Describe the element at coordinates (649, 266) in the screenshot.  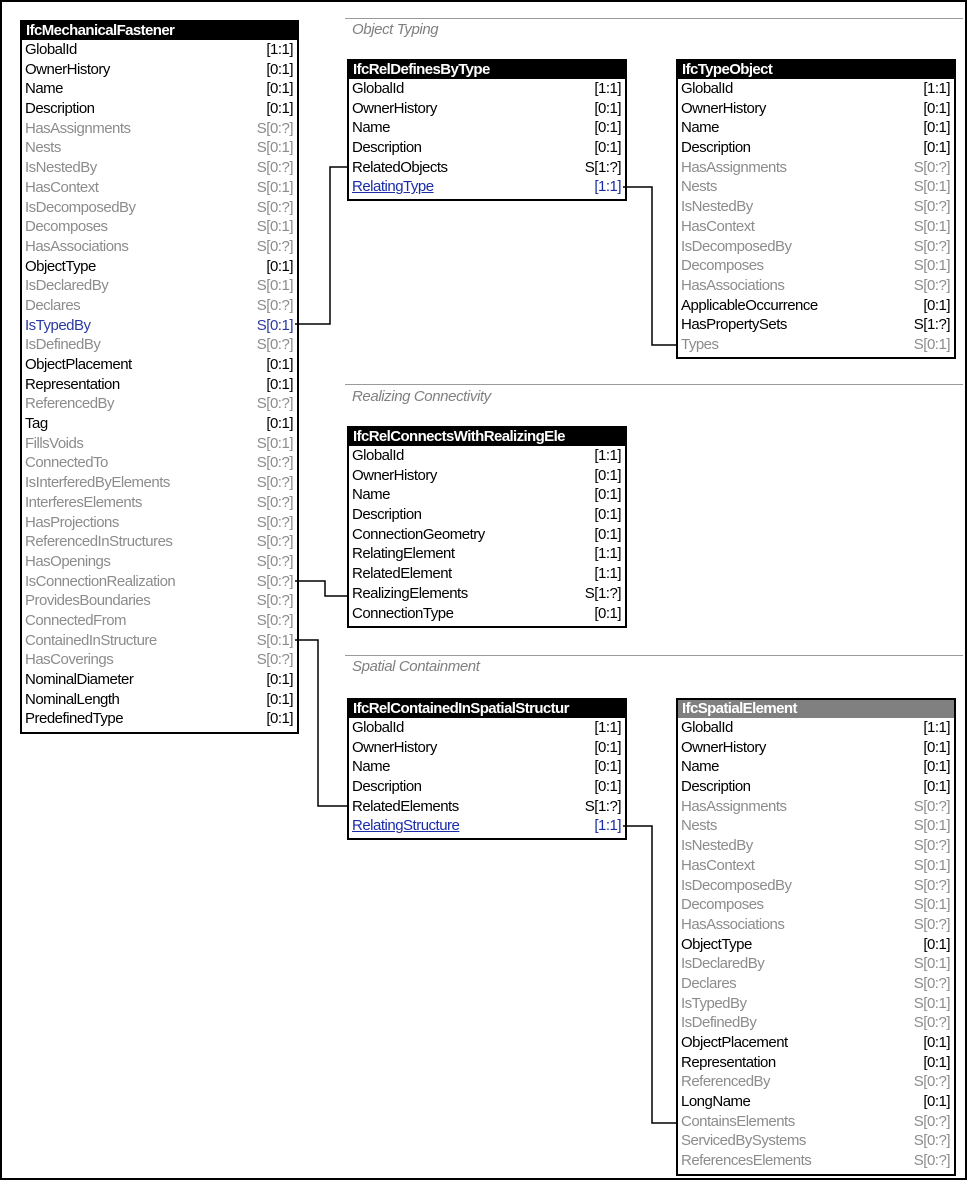
I see `connector-relatingtype-types` at that location.